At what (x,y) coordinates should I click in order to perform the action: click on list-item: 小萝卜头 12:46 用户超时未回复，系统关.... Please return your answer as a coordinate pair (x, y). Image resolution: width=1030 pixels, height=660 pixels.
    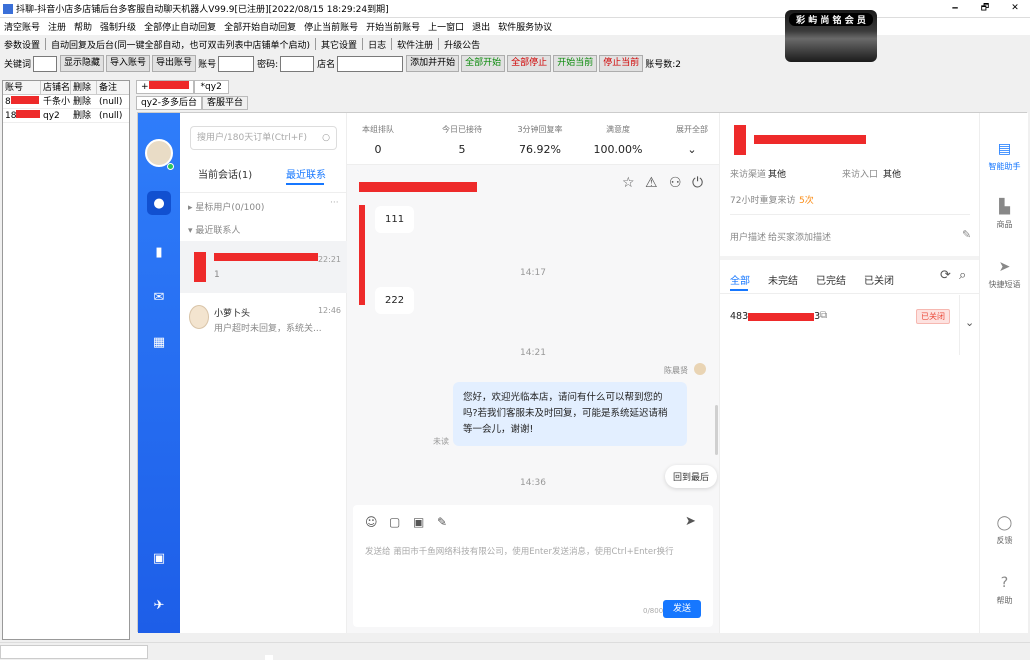
    Looking at the image, I should click on (263, 319).